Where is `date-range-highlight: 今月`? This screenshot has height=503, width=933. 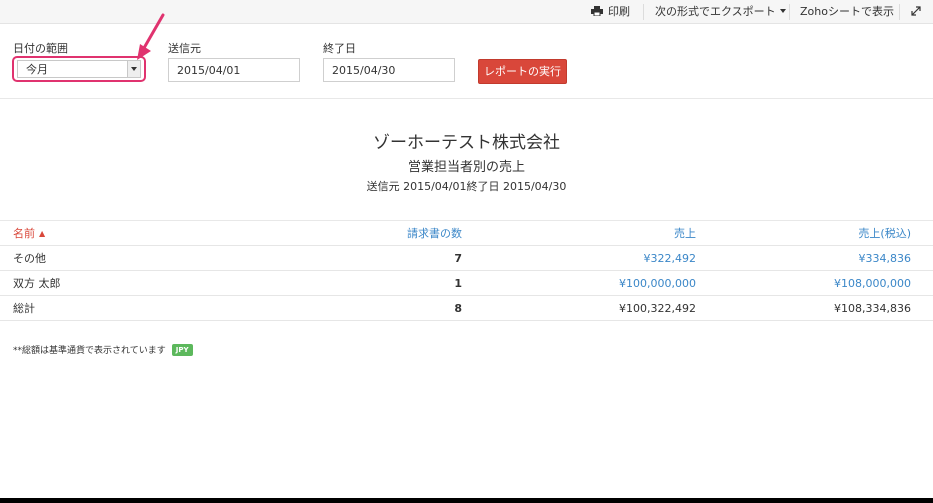
date-range-highlight: 今月 is located at coordinates (79, 69).